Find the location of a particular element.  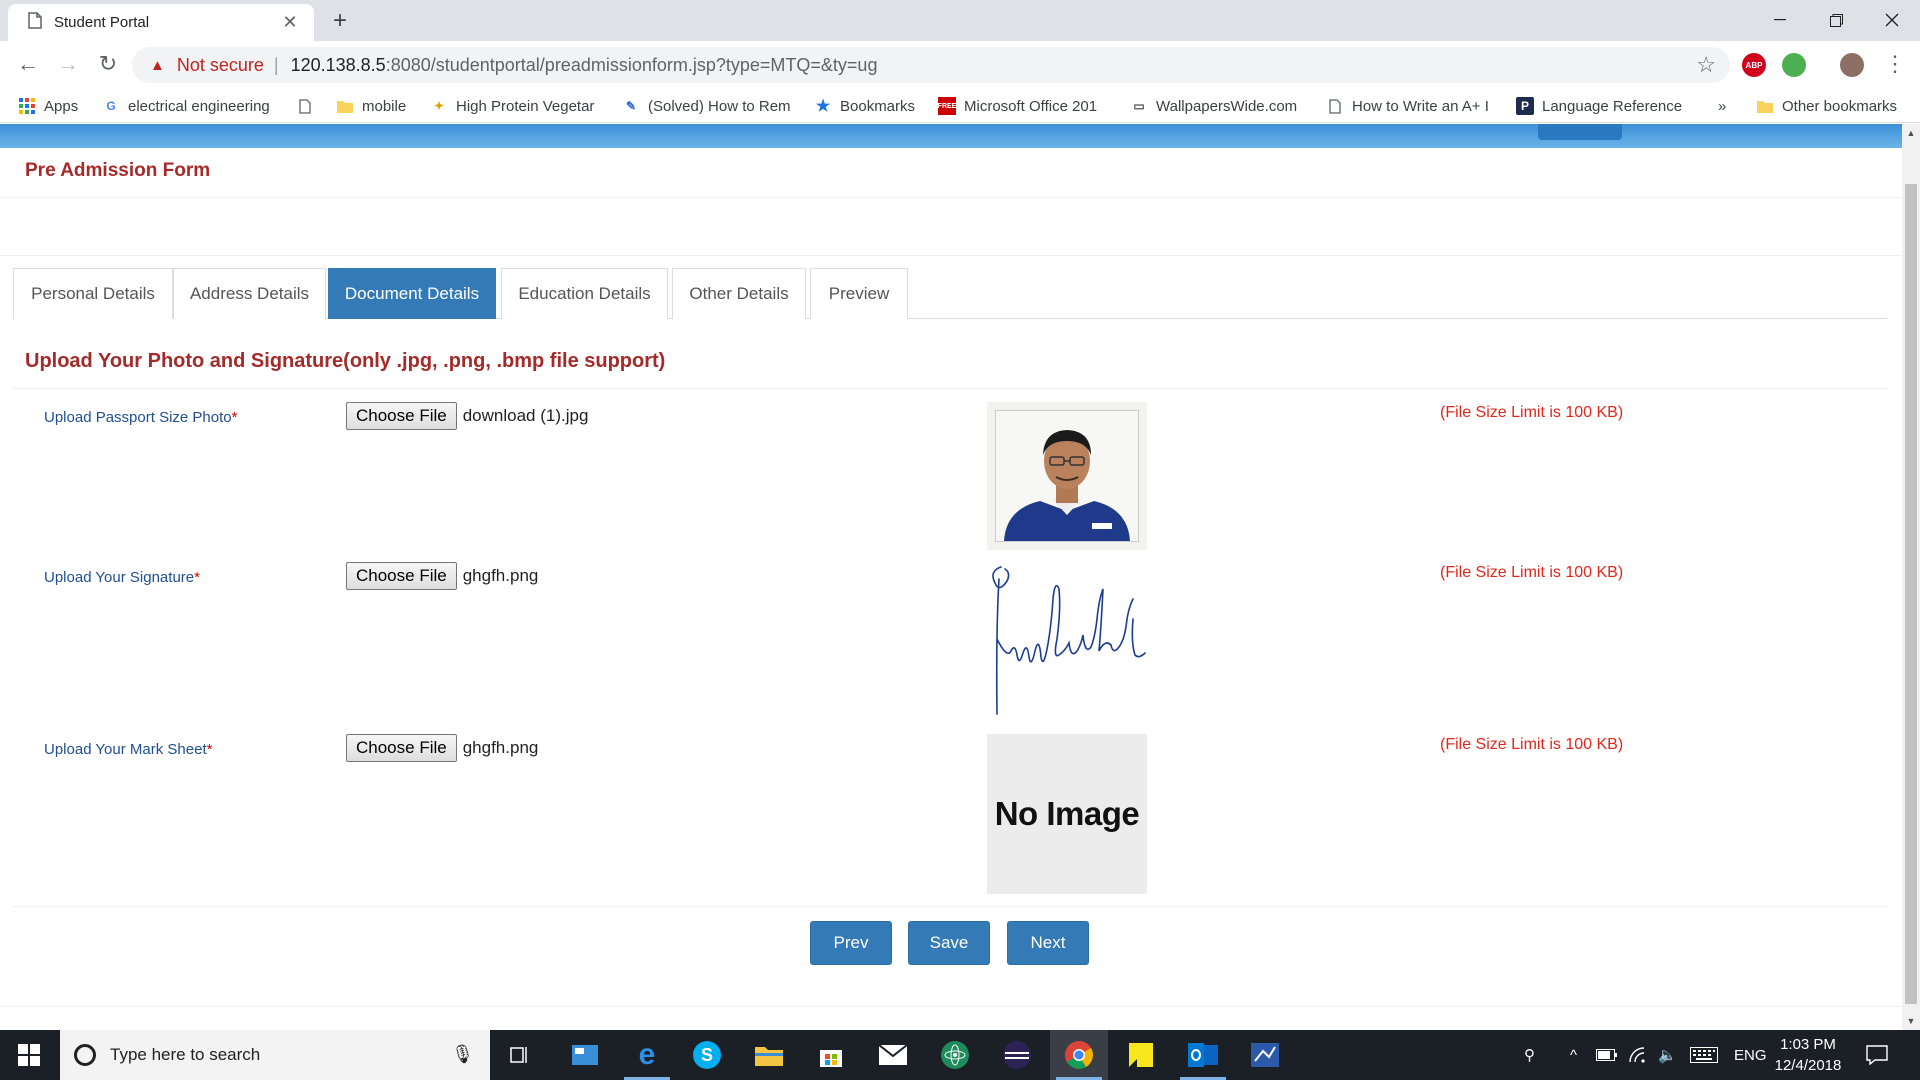

reload-icon: ↻ is located at coordinates (108, 65).